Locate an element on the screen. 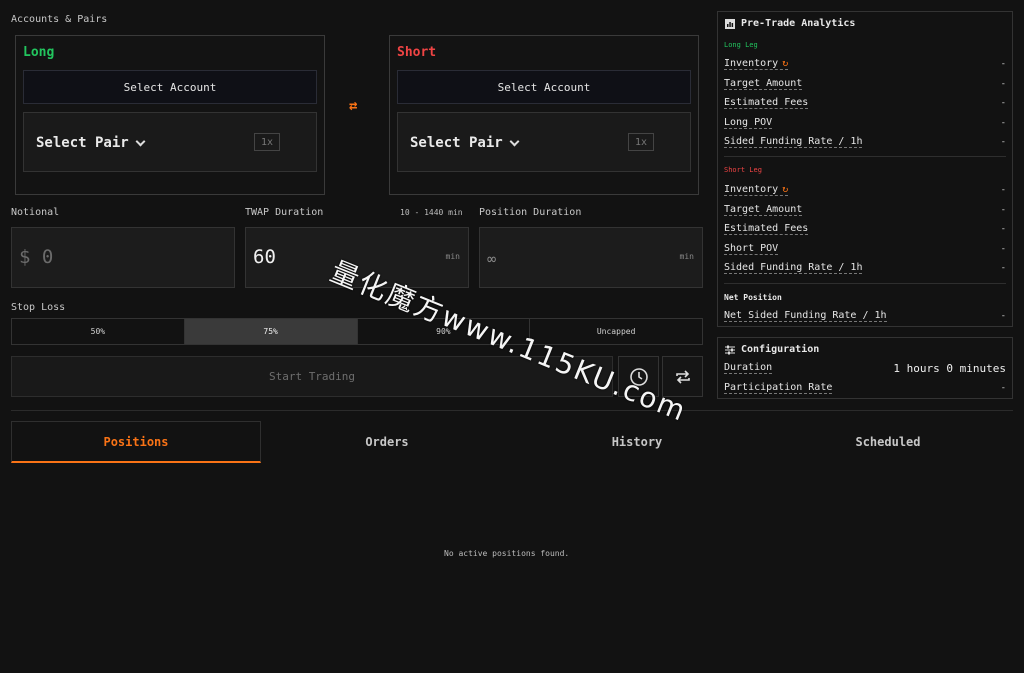  config-row-value: 1 hours 0 minutes is located at coordinates (949, 368).